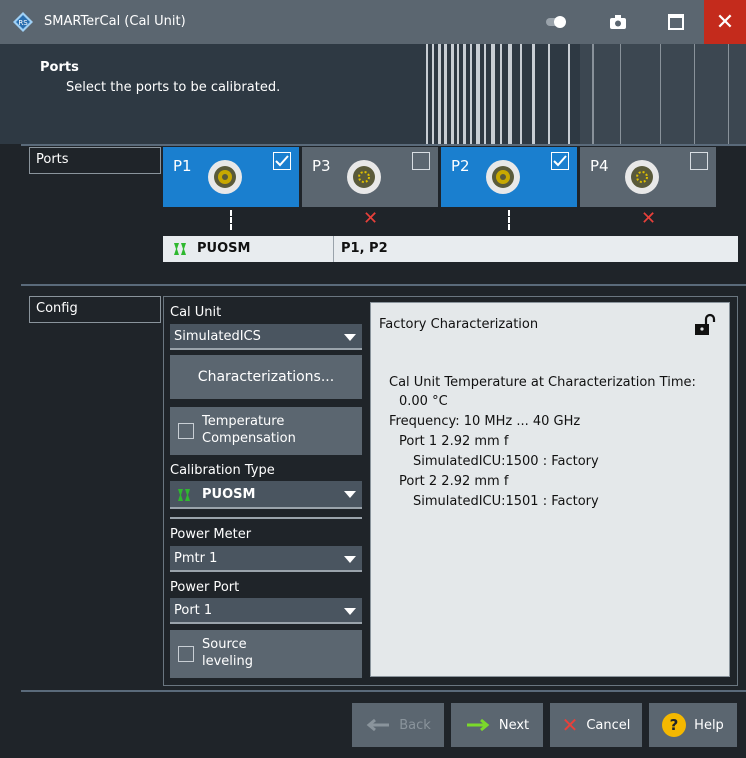 Image resolution: width=746 pixels, height=758 pixels. I want to click on help-label: Help, so click(709, 725).